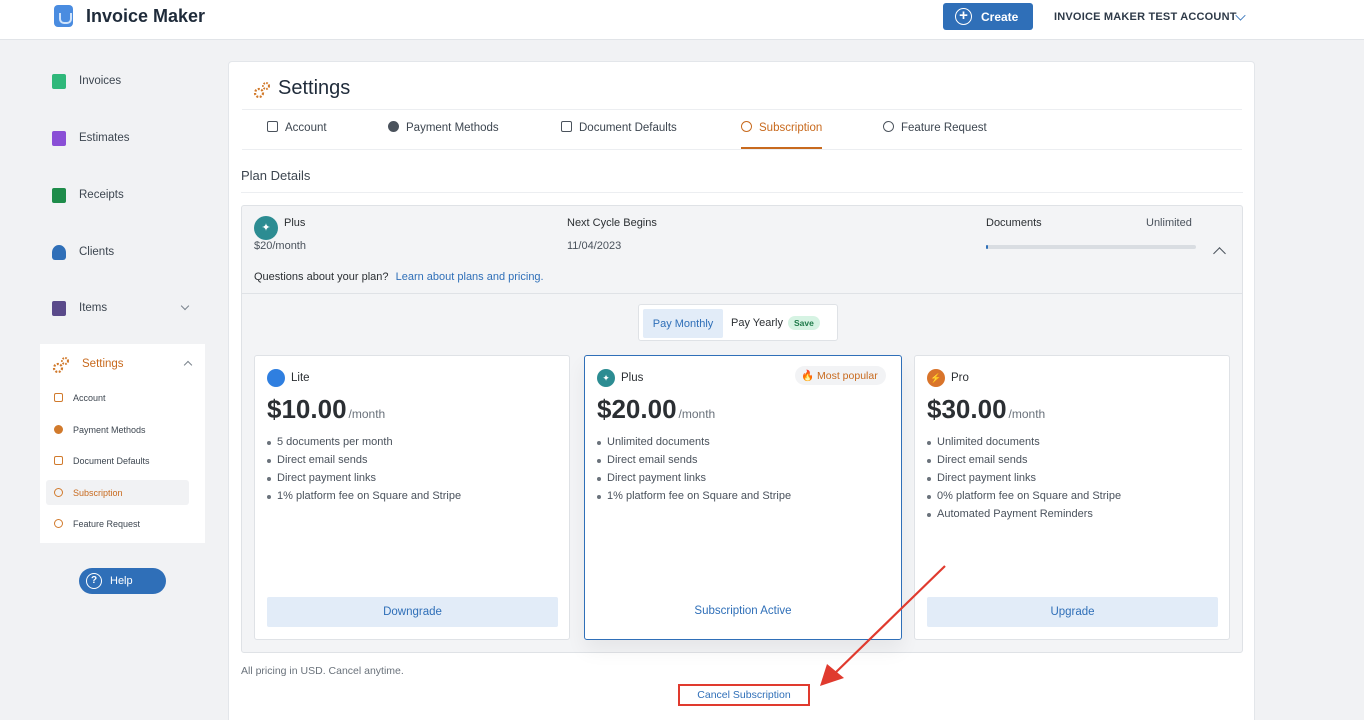 Image resolution: width=1364 pixels, height=720 pixels. Describe the element at coordinates (94, 581) in the screenshot. I see `question-icon: ?` at that location.